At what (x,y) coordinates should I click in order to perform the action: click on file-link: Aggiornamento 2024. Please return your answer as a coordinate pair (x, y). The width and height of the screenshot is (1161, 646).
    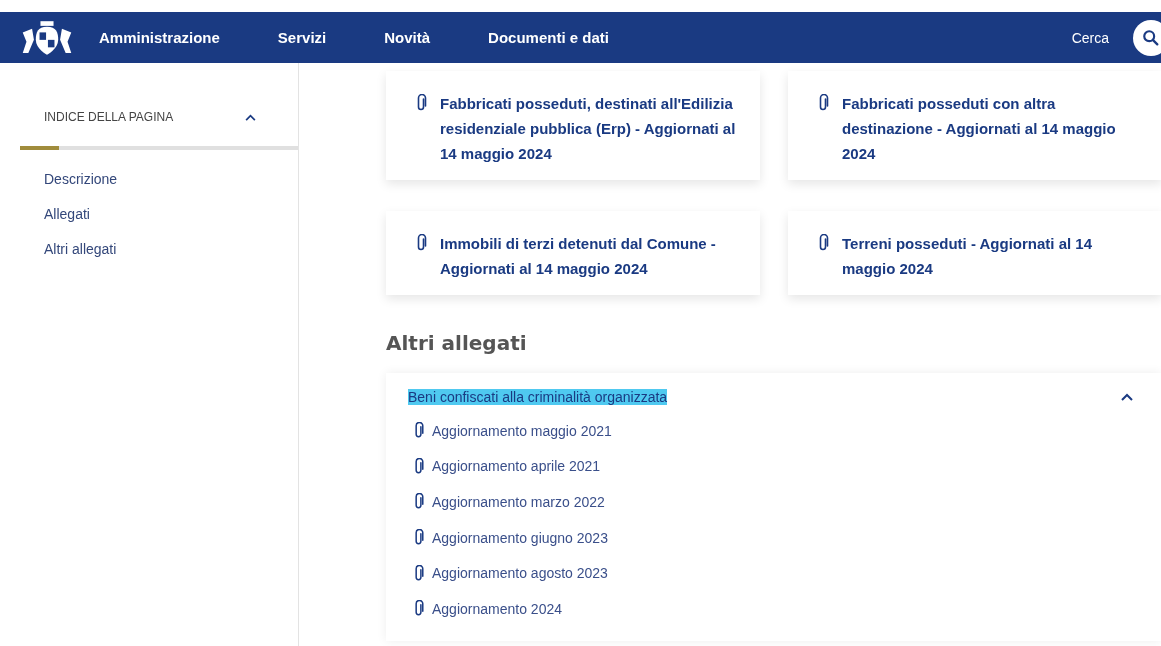
    Looking at the image, I should click on (497, 608).